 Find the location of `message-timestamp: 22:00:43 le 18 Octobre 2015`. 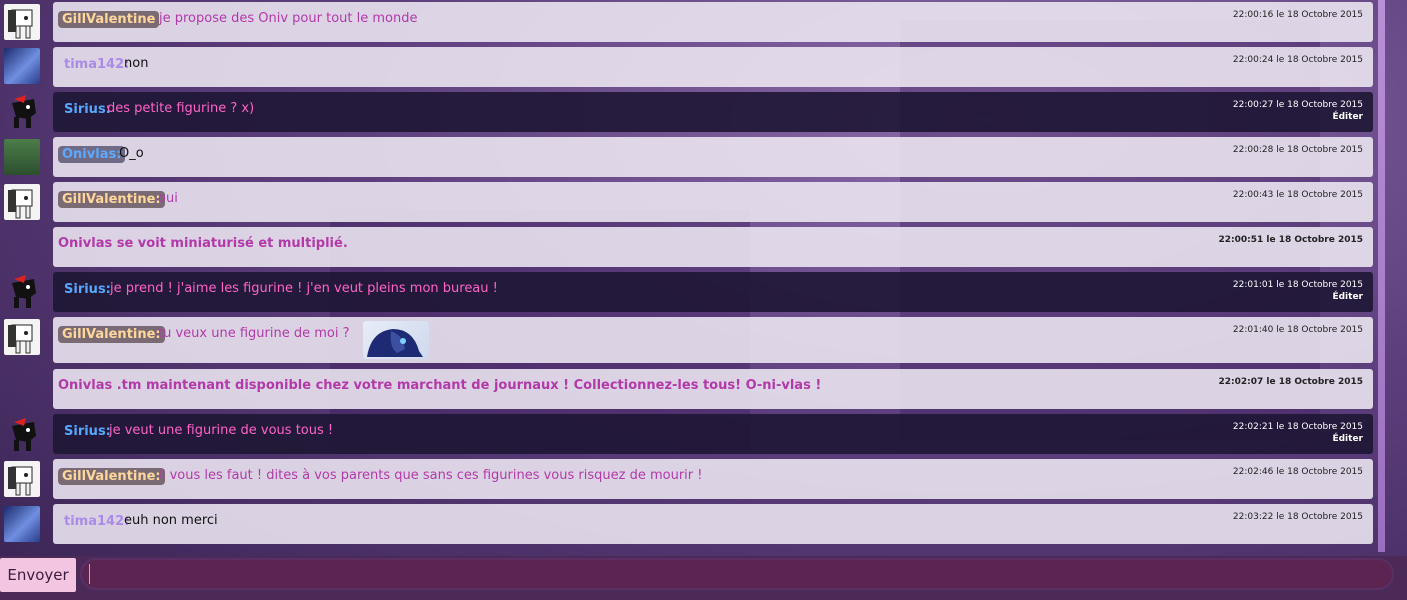

message-timestamp: 22:00:43 le 18 Octobre 2015 is located at coordinates (1297, 195).